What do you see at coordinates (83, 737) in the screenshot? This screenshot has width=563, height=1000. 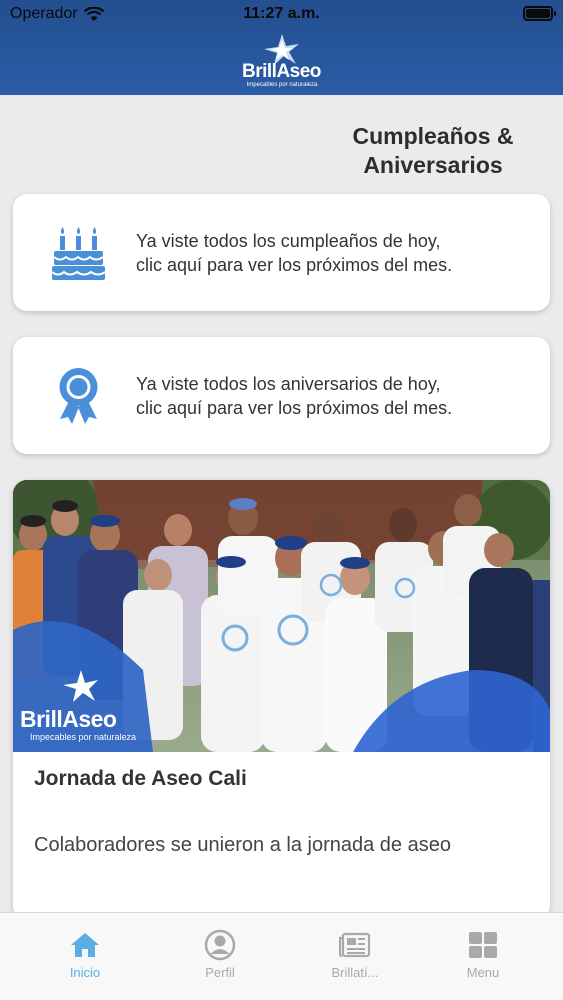 I see `photo-logo-tagline: Impecables por naturaleza` at bounding box center [83, 737].